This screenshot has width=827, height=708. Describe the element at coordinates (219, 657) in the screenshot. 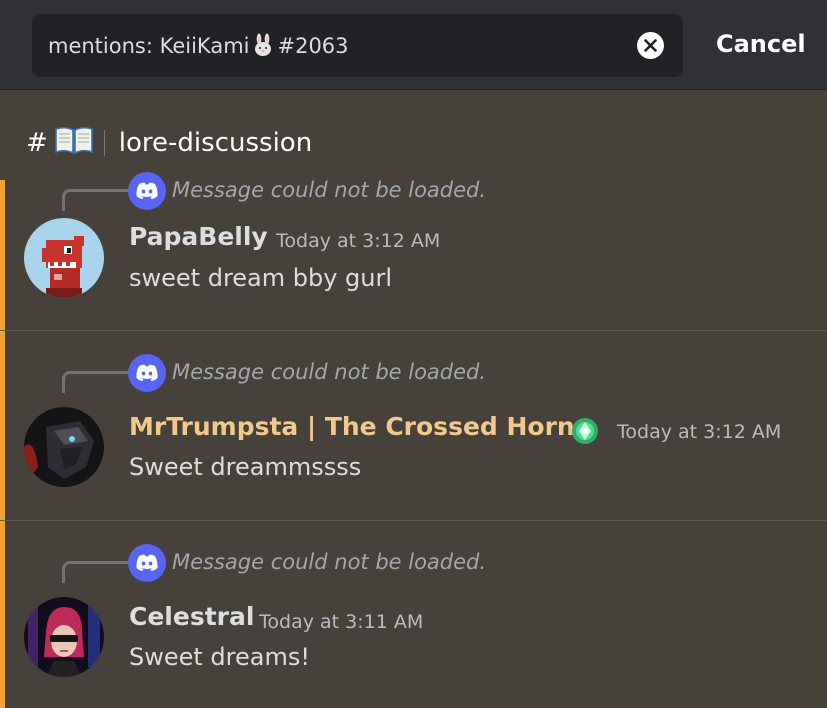

I see `message-content: Sweet dreams!` at that location.